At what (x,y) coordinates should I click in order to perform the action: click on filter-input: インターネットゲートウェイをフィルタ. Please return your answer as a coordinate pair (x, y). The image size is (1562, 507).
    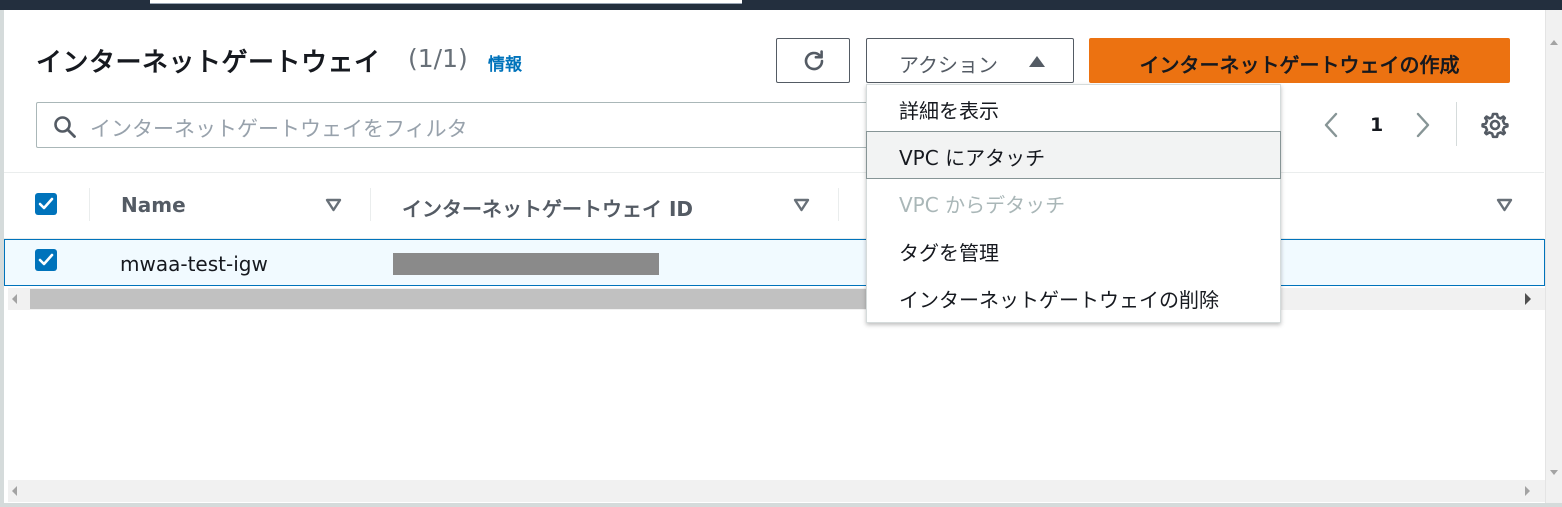
    Looking at the image, I should click on (468, 125).